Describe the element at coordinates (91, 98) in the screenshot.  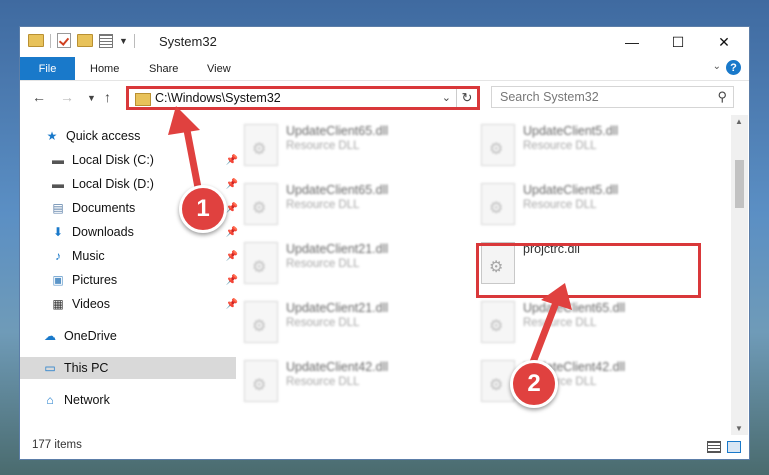
I see `recent-locations-icon: ▼` at that location.